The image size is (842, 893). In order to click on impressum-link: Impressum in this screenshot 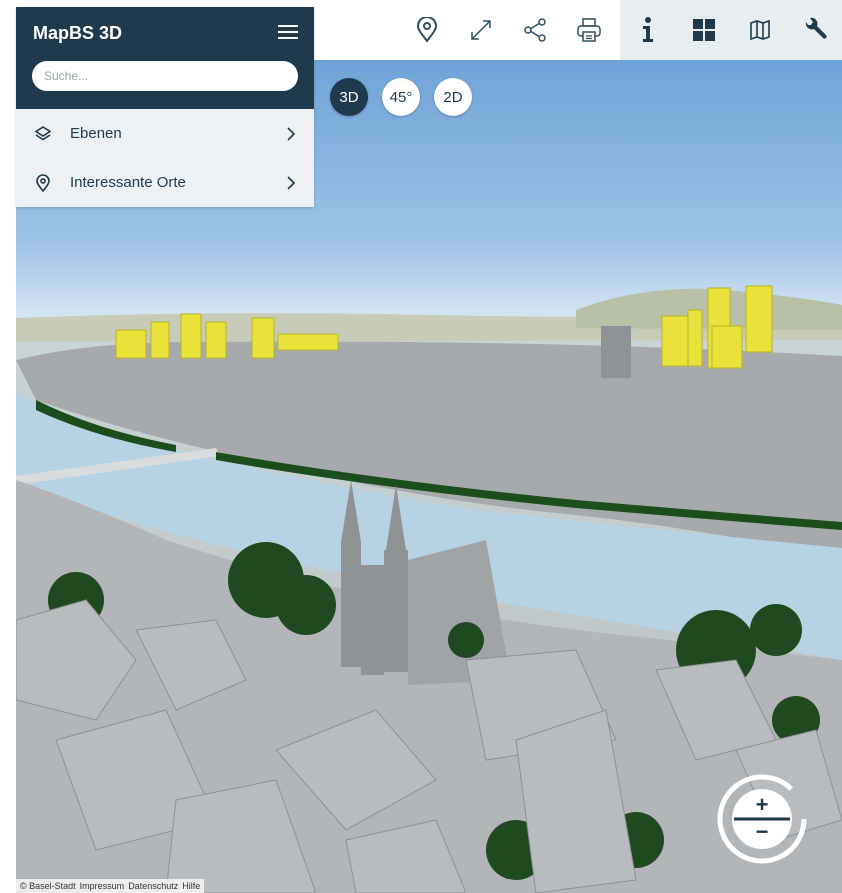, I will do `click(102, 886)`.